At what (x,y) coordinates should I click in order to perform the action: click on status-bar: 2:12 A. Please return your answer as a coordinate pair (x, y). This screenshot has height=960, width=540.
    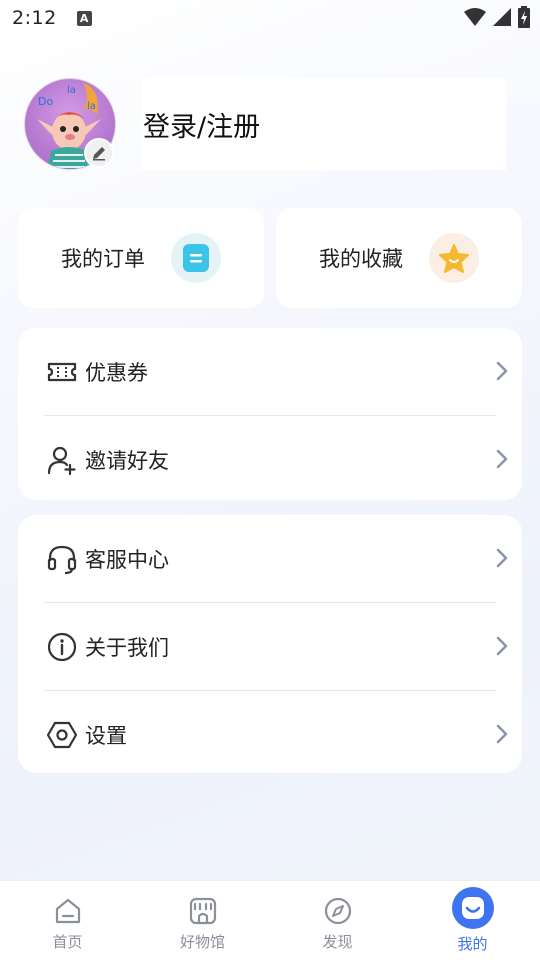
    Looking at the image, I should click on (270, 18).